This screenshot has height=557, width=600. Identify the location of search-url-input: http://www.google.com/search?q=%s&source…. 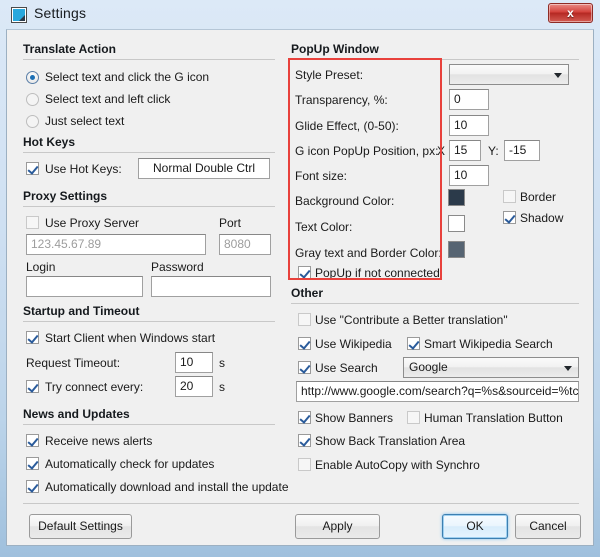
(437, 391).